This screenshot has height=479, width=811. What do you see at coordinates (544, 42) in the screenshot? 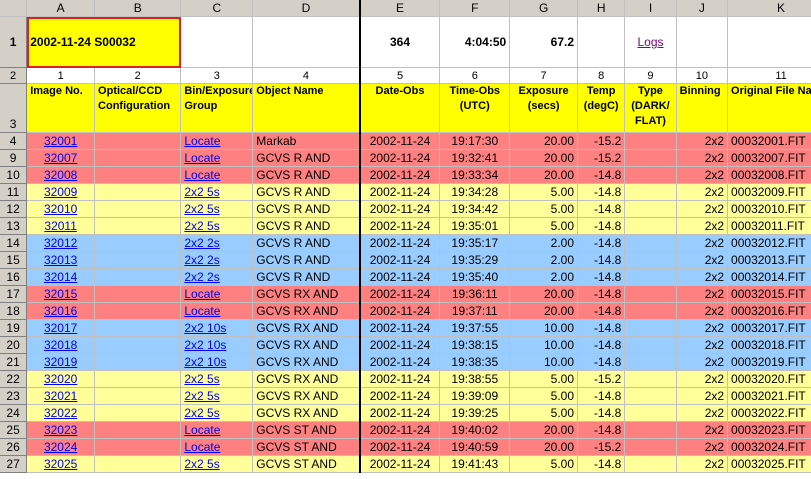
I see `value-cell: 67.2` at bounding box center [544, 42].